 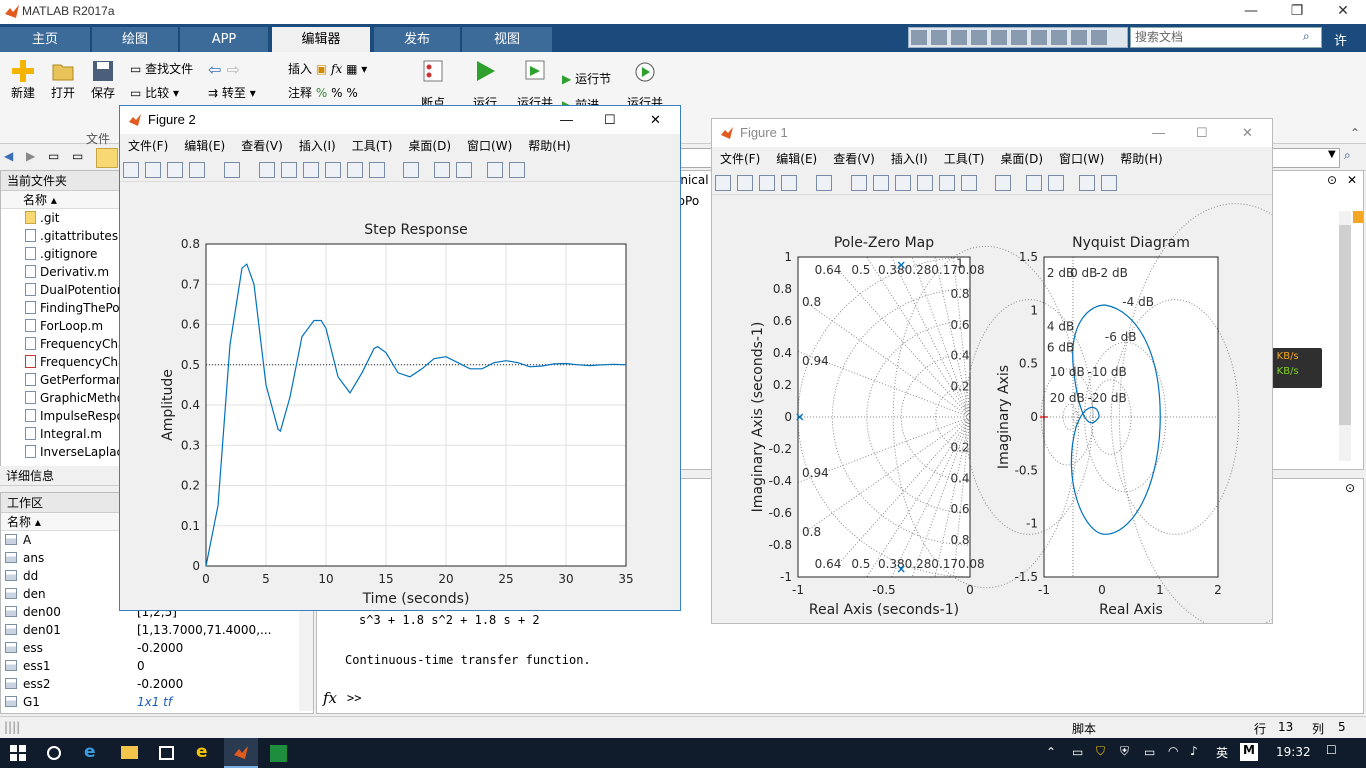 I want to click on quick-access-toolbar, so click(x=1018, y=37).